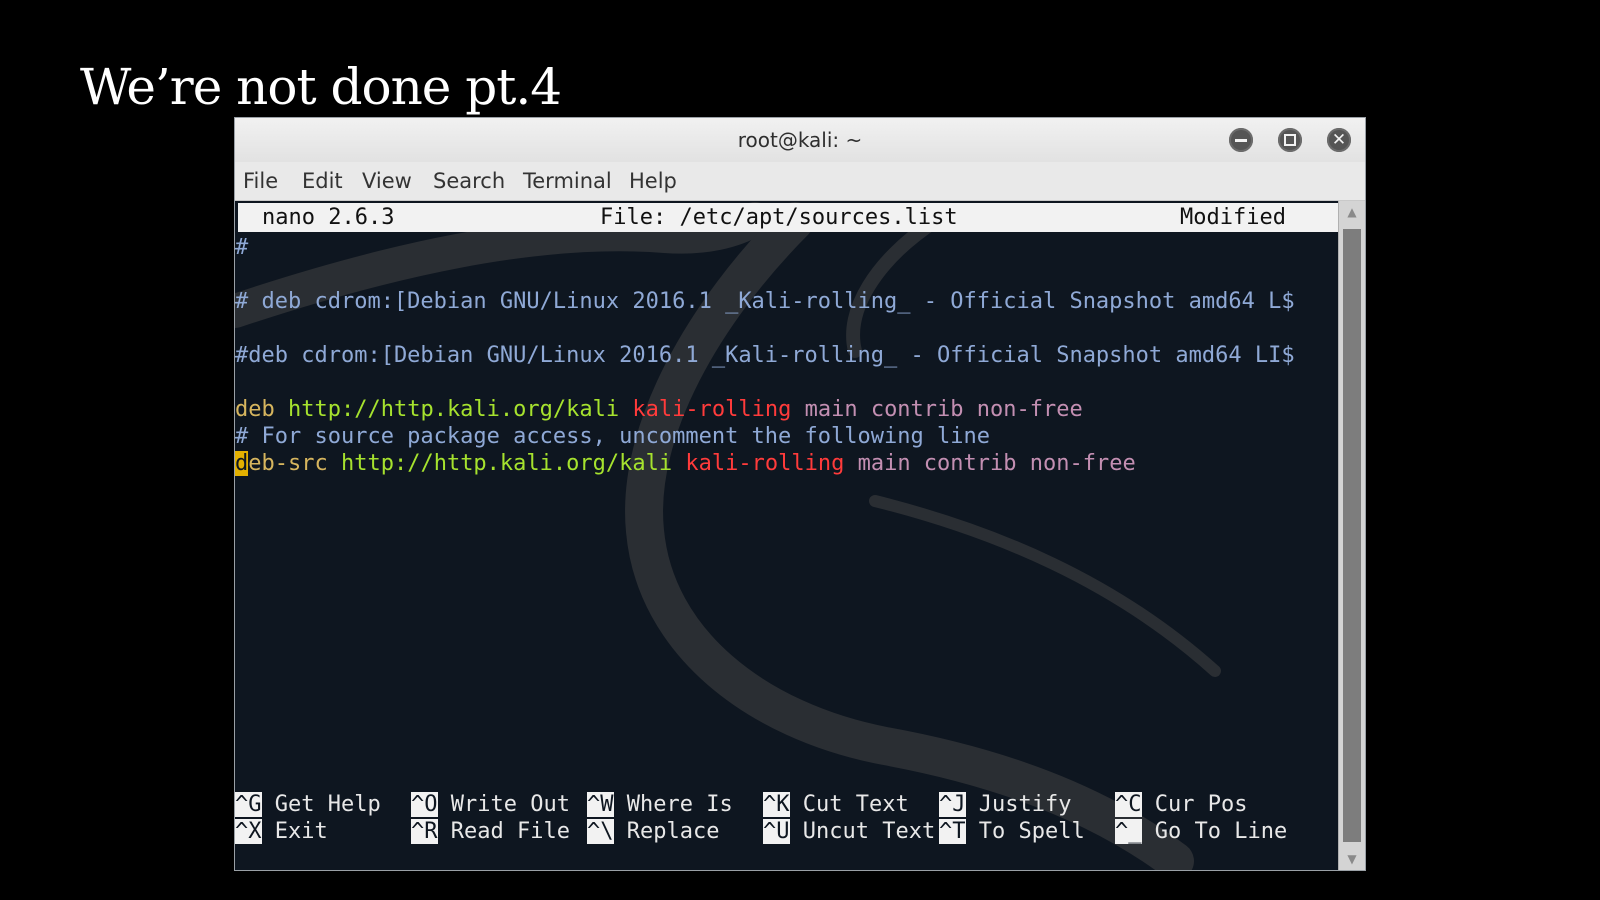 The image size is (1600, 900). I want to click on shortcut-get-help: ^G Get Help, so click(308, 804).